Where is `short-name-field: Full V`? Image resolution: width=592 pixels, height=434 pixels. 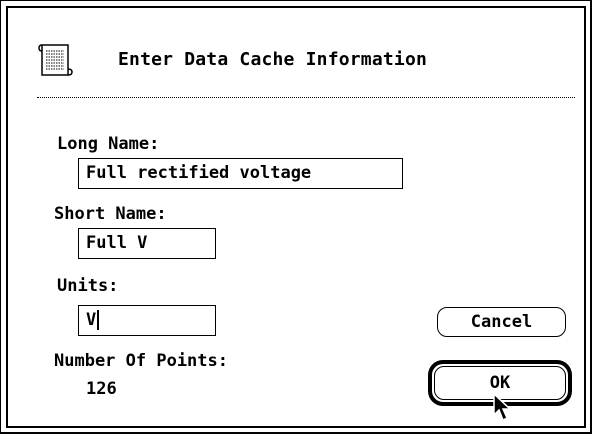
short-name-field: Full V is located at coordinates (147, 243).